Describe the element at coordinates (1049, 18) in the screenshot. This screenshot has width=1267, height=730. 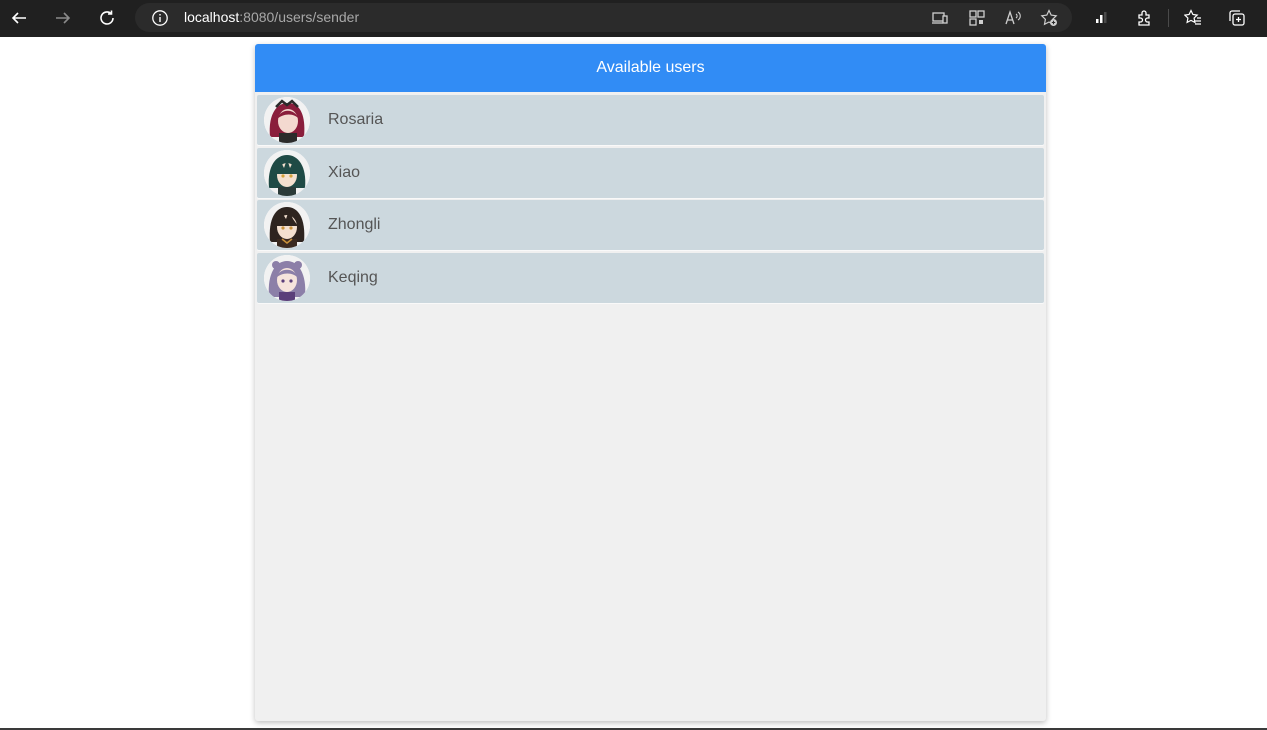
I see `add-favorite-icon` at that location.